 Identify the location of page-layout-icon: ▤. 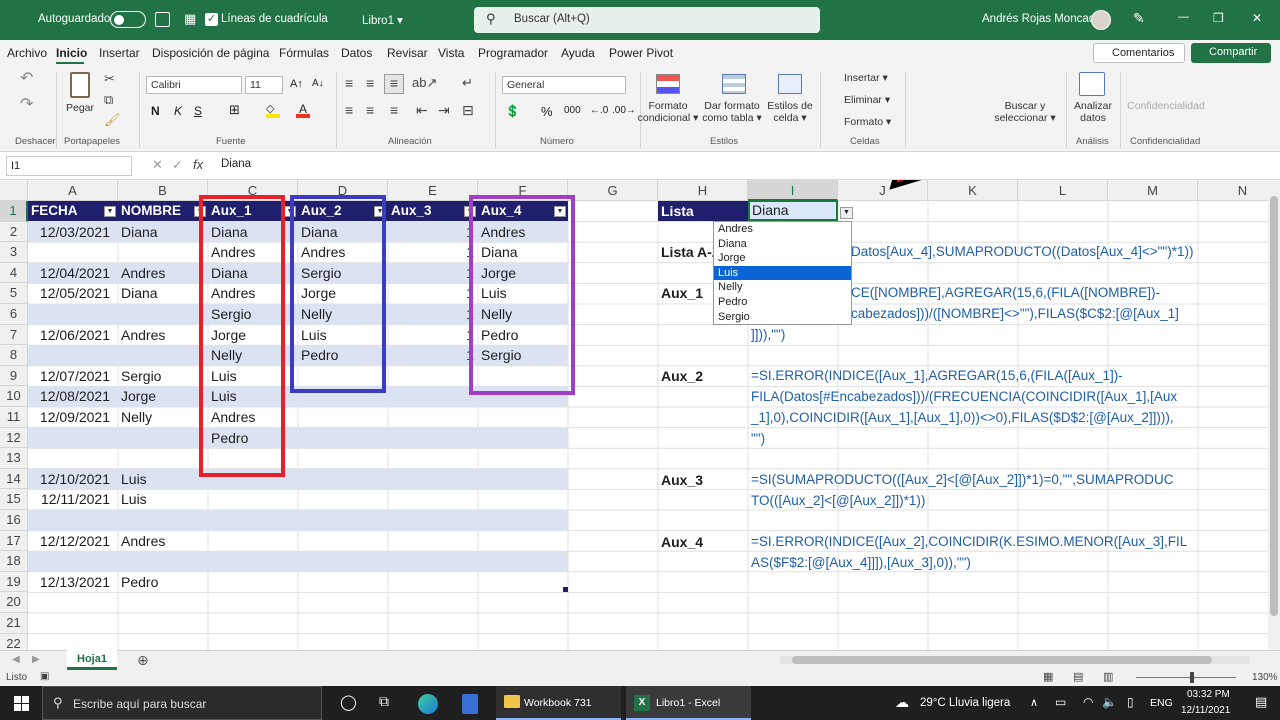
(1078, 676).